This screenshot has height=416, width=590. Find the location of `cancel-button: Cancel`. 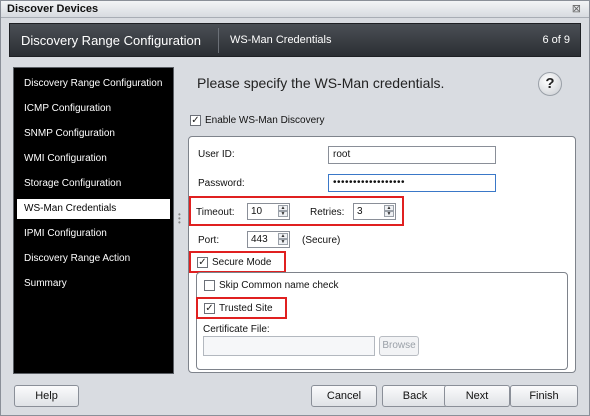

cancel-button: Cancel is located at coordinates (344, 396).